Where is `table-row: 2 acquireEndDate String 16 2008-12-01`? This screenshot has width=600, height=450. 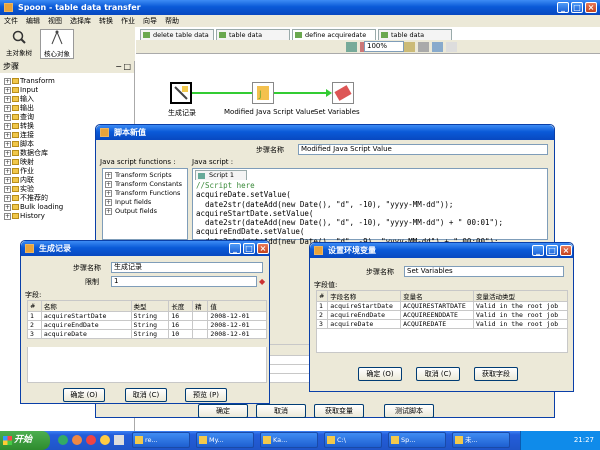
table-row: 2 acquireEndDate String 16 2008-12-01 is located at coordinates (147, 325).